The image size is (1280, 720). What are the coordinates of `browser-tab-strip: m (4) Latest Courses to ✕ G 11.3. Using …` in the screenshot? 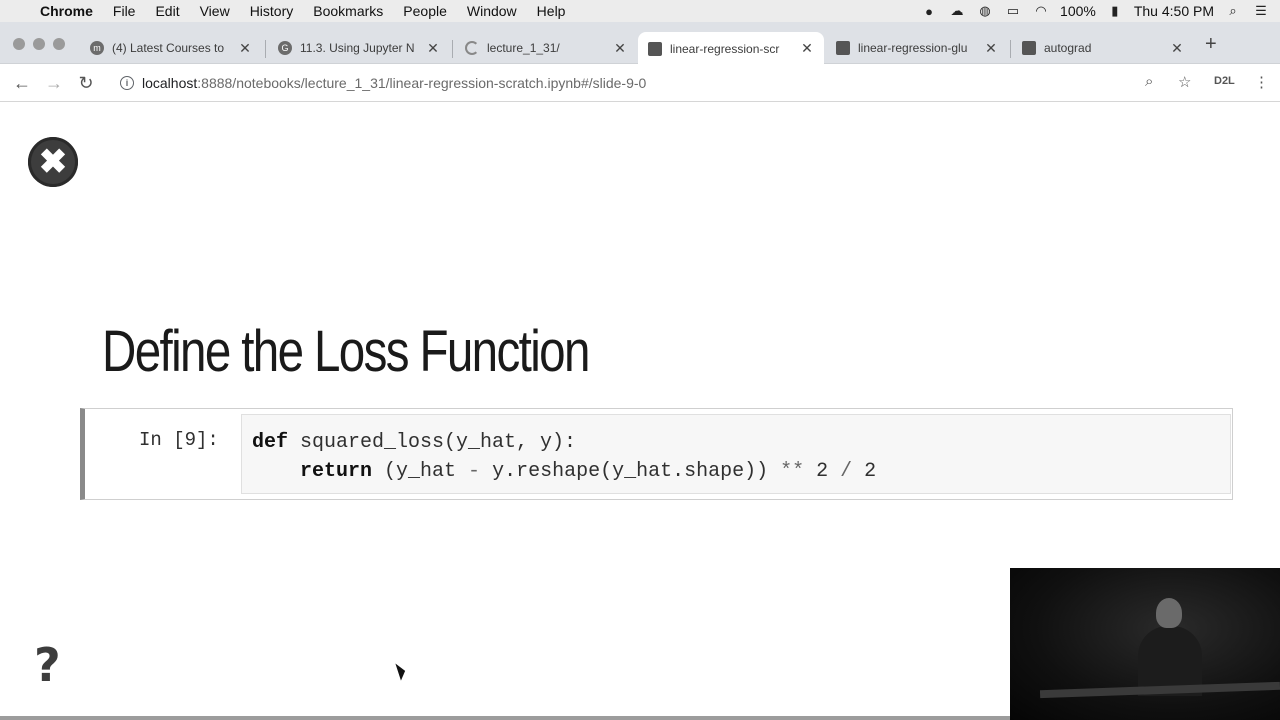 It's located at (640, 43).